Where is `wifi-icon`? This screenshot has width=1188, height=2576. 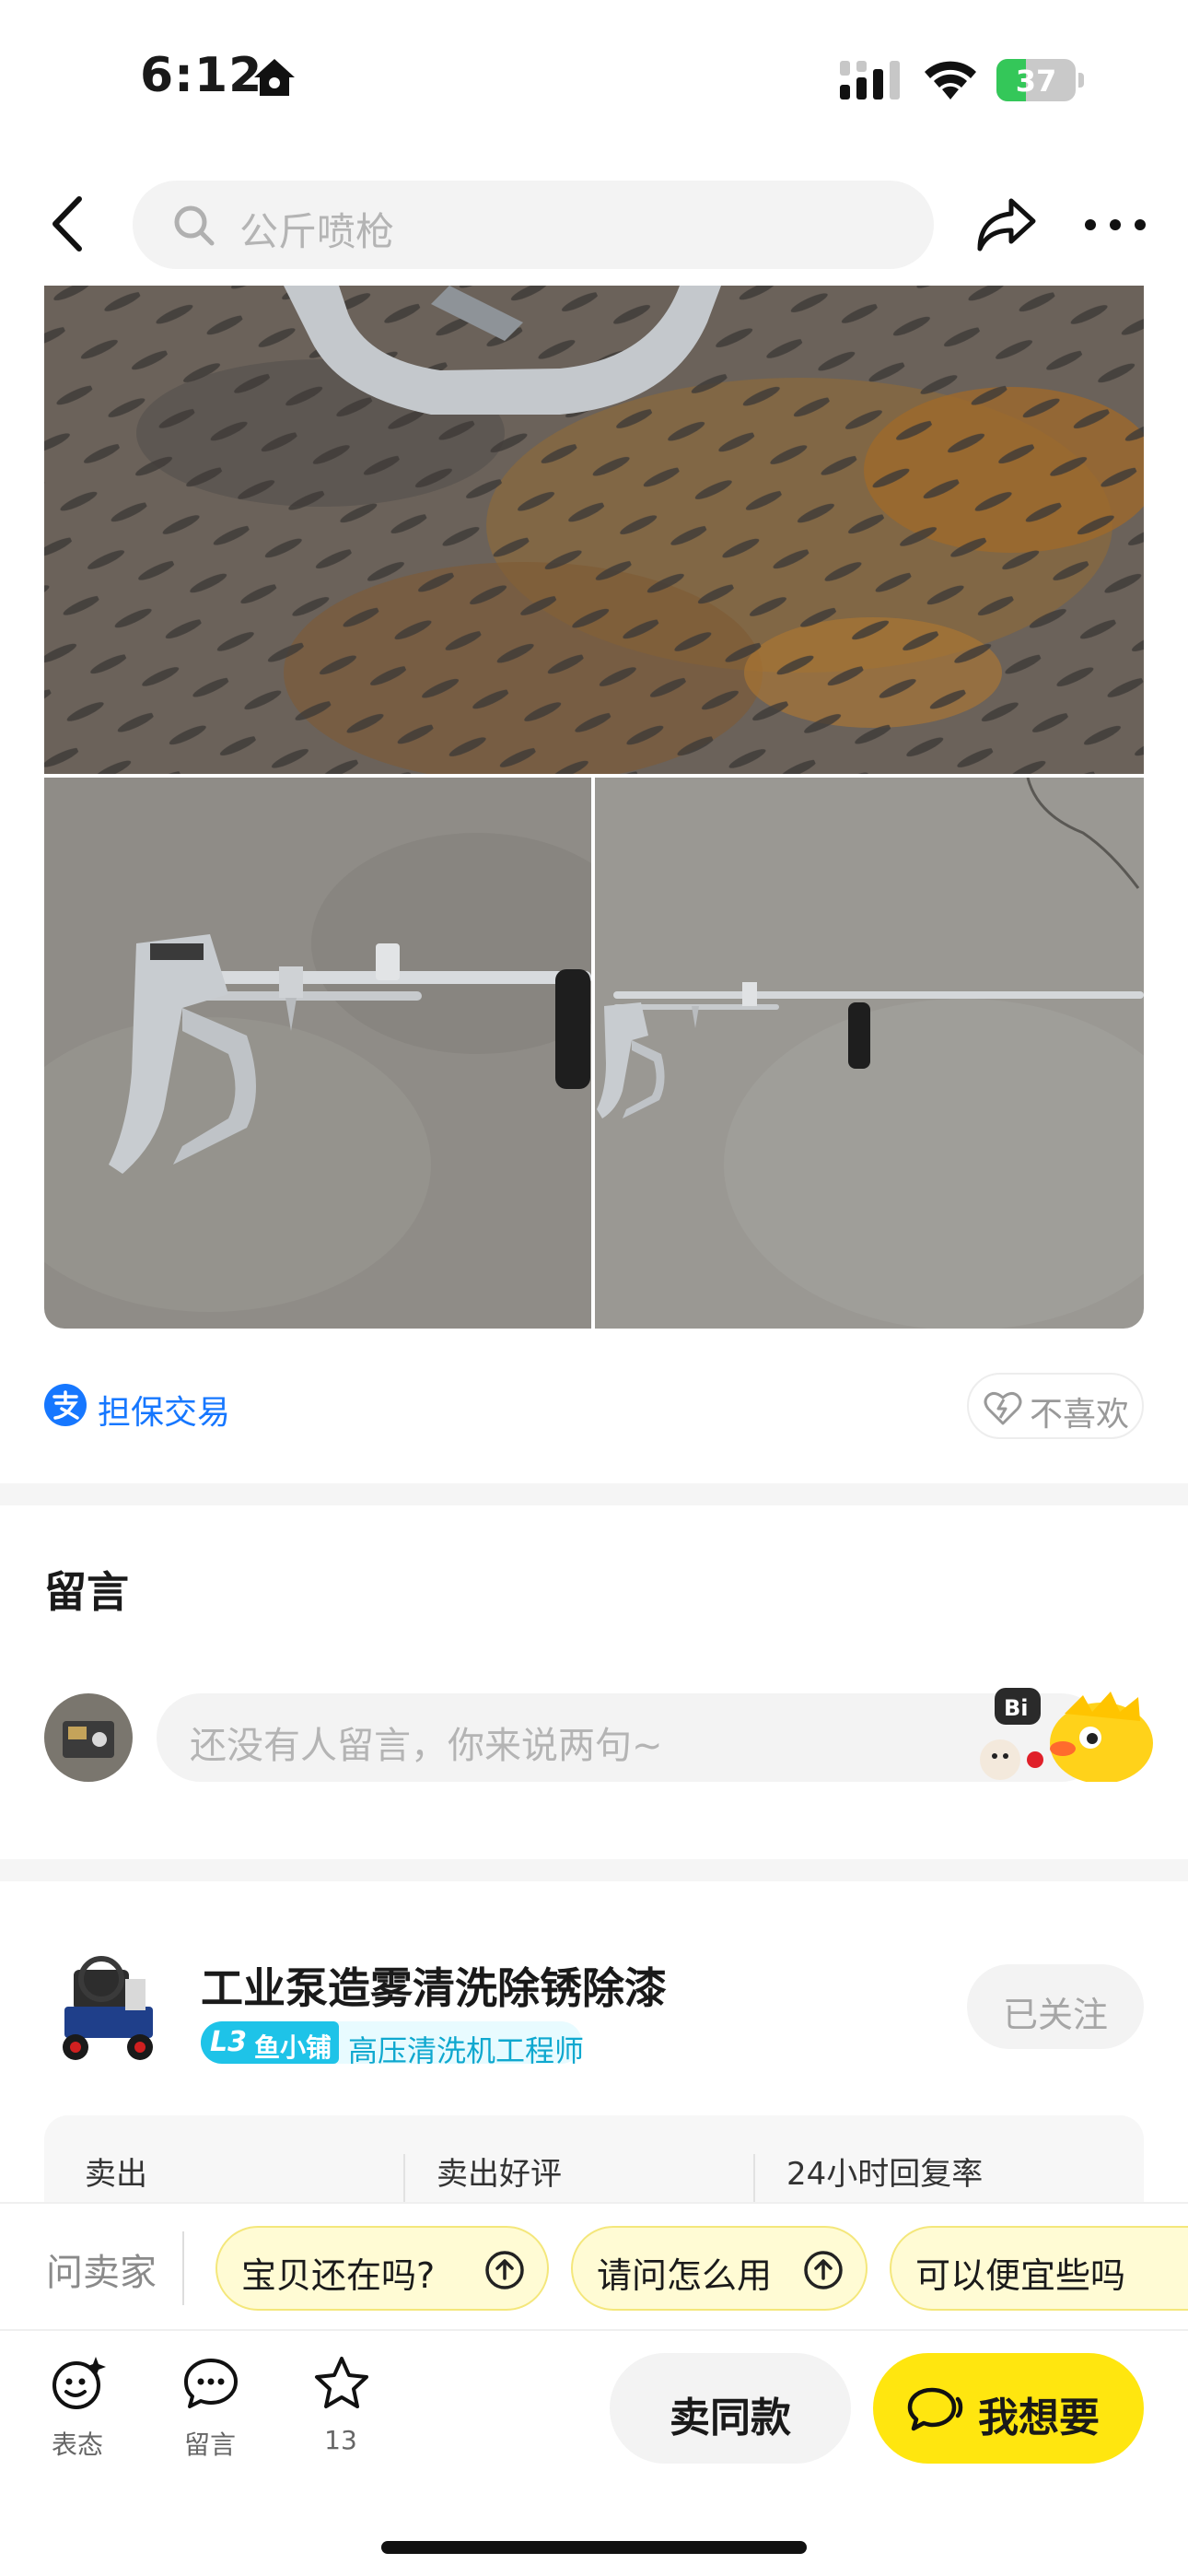
wifi-icon is located at coordinates (951, 80).